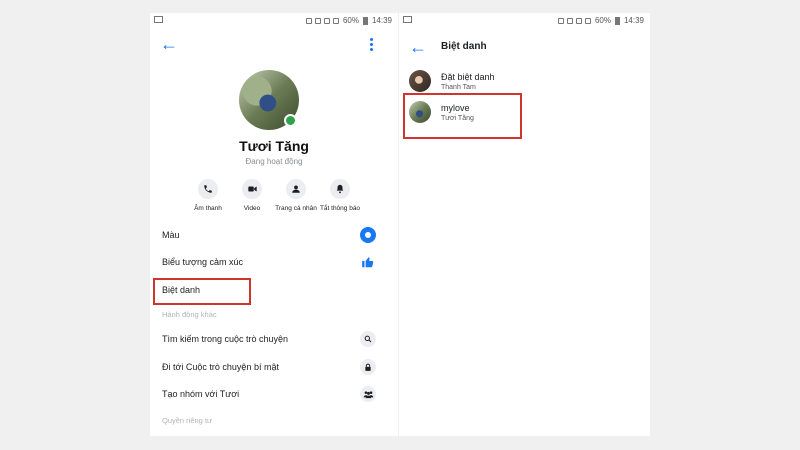 The height and width of the screenshot is (450, 800). What do you see at coordinates (220, 367) in the screenshot?
I see `menu-item-secret-label: Đi tới Cuộc trò chuyện bí mật` at bounding box center [220, 367].